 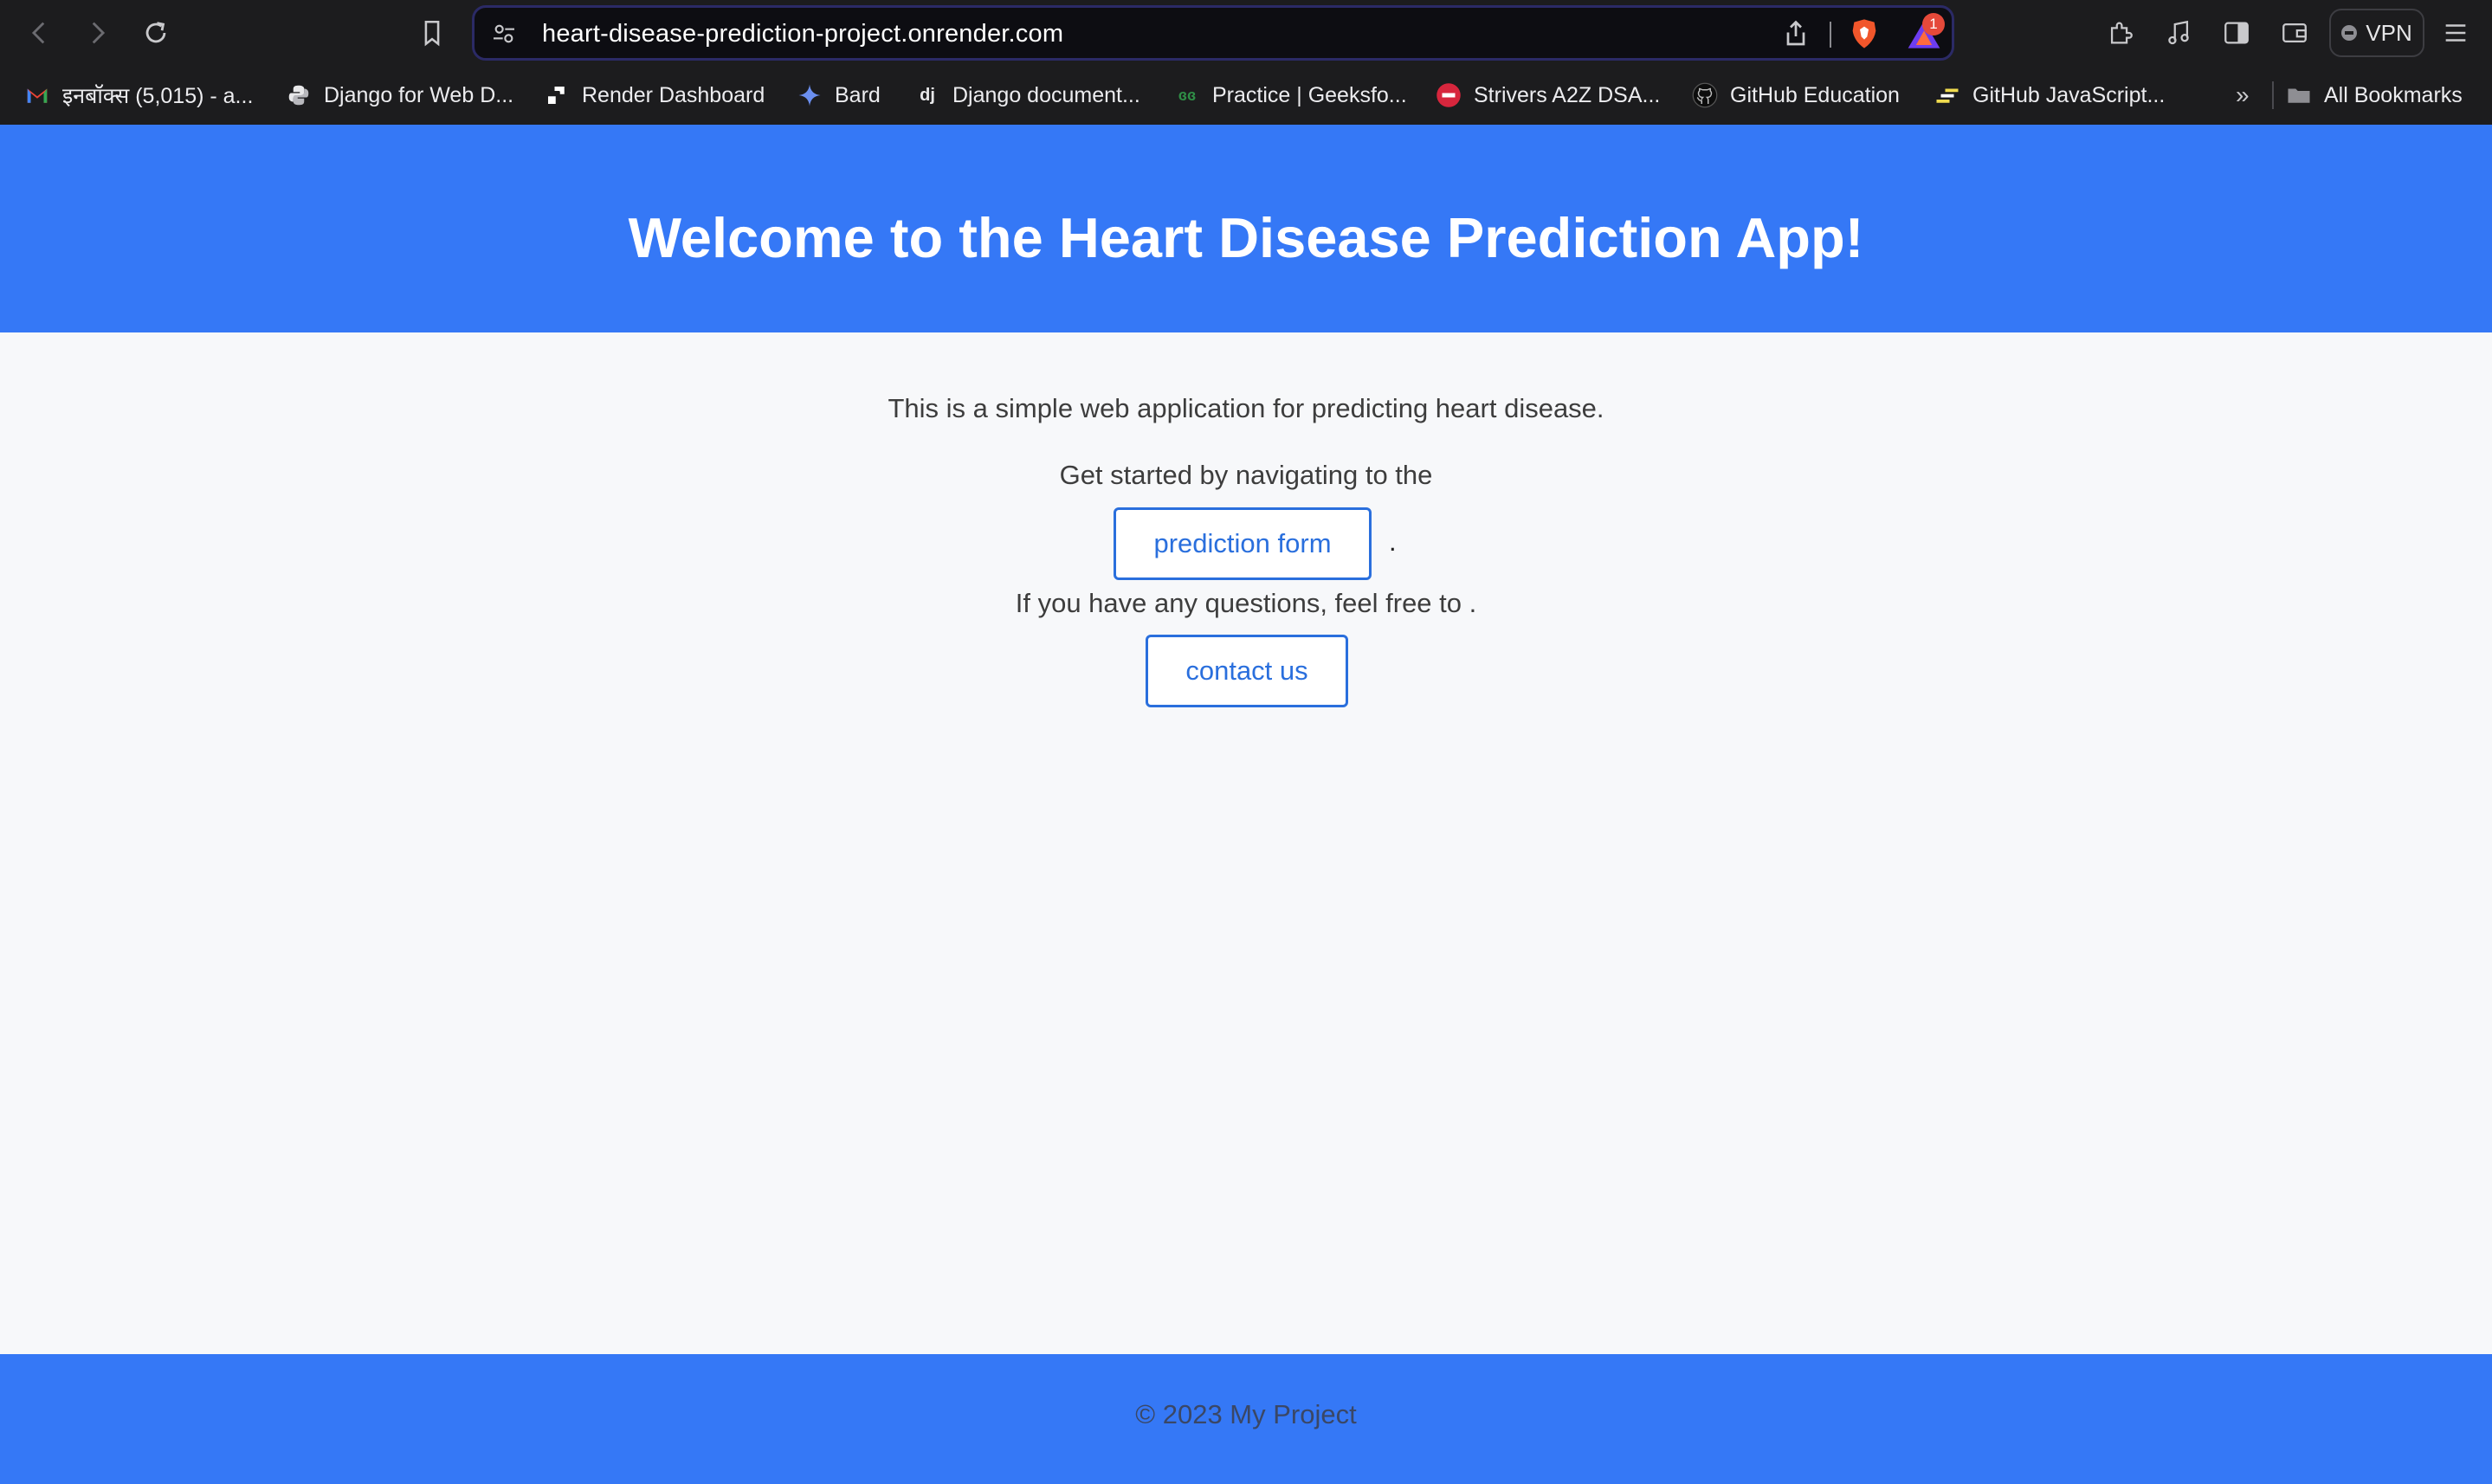 What do you see at coordinates (2349, 33) in the screenshot?
I see `vpn-status-icon` at bounding box center [2349, 33].